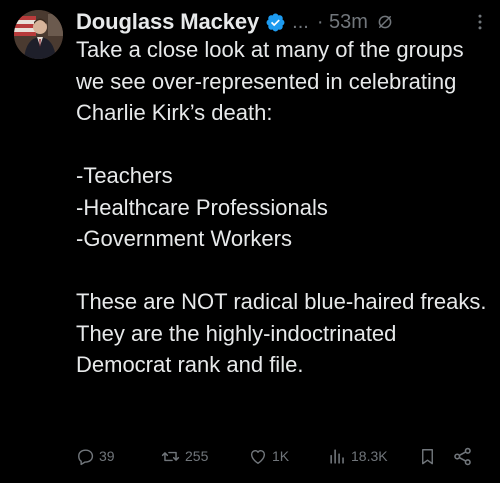 The image size is (500, 483). Describe the element at coordinates (275, 22) in the screenshot. I see `verified-badge-icon` at that location.